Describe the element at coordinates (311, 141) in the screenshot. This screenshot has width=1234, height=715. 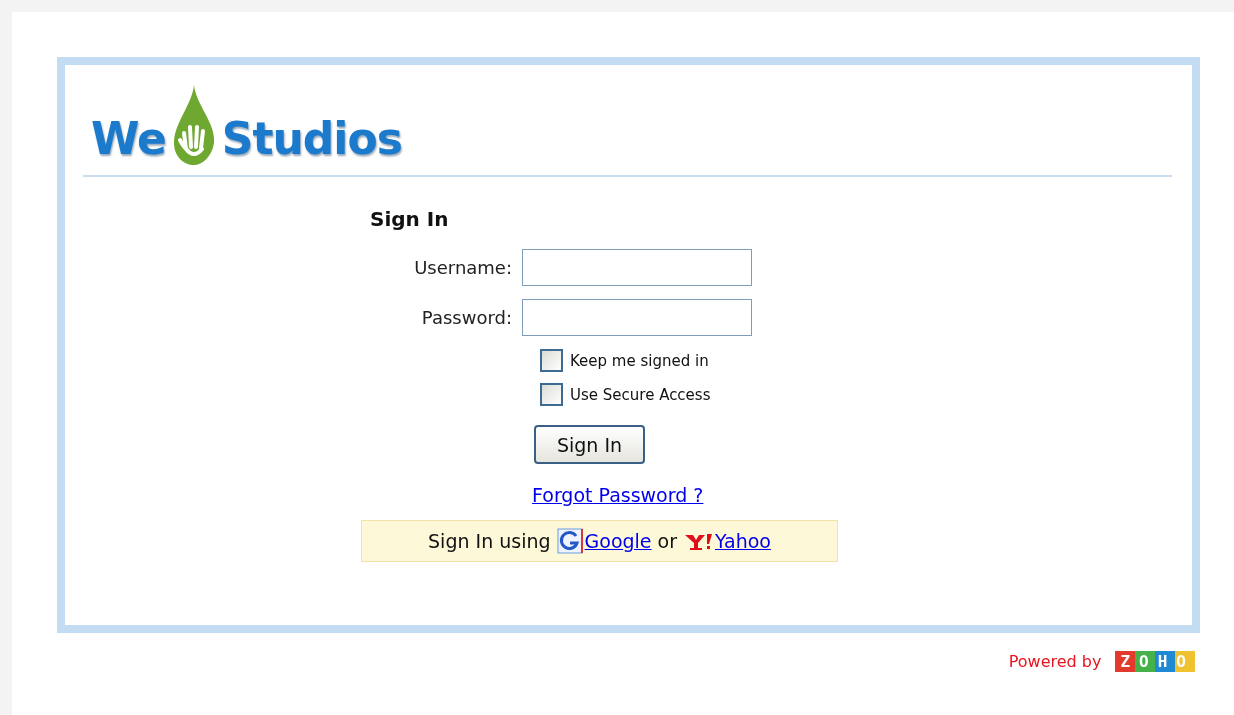
I see `logo-text: Studios` at that location.